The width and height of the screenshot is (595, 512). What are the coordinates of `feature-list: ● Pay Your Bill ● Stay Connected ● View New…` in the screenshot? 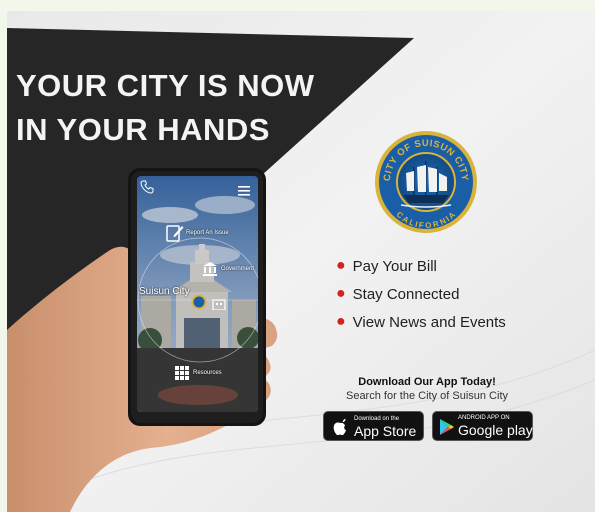 It's located at (421, 294).